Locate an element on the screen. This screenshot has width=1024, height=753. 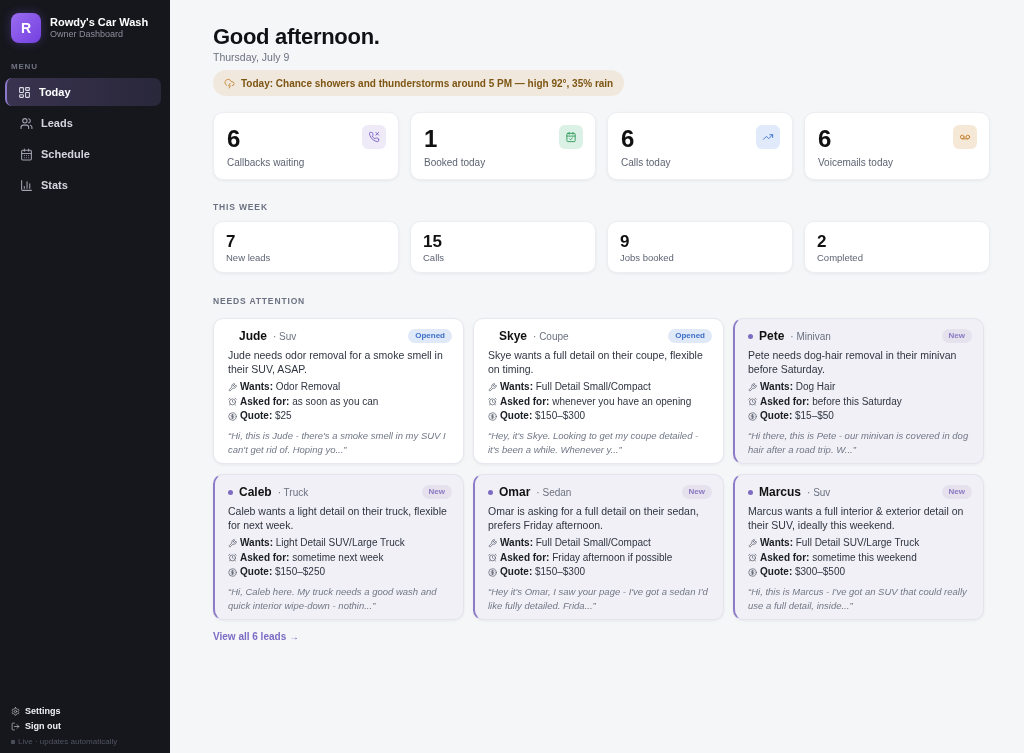
lead-detail: Quote: $150–$250 is located at coordinates (283, 572).